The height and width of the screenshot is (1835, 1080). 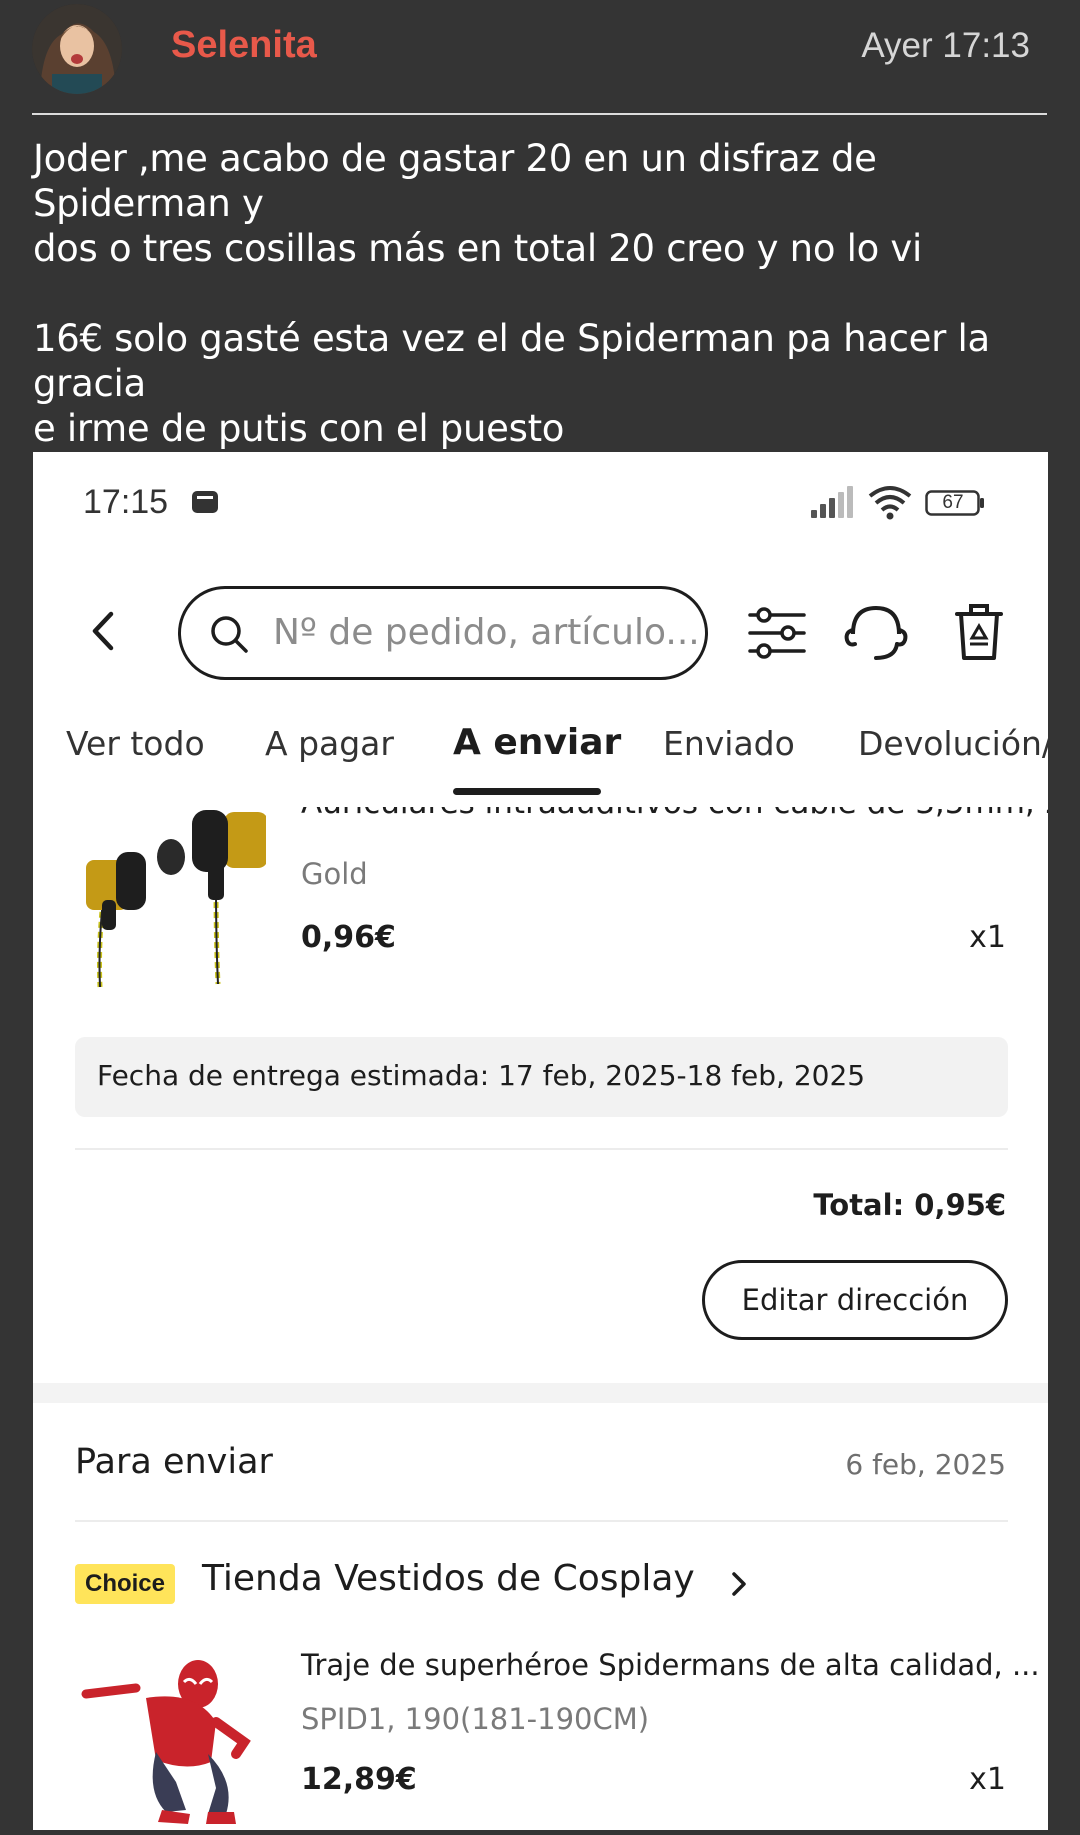 I want to click on message-icon, so click(x=205, y=502).